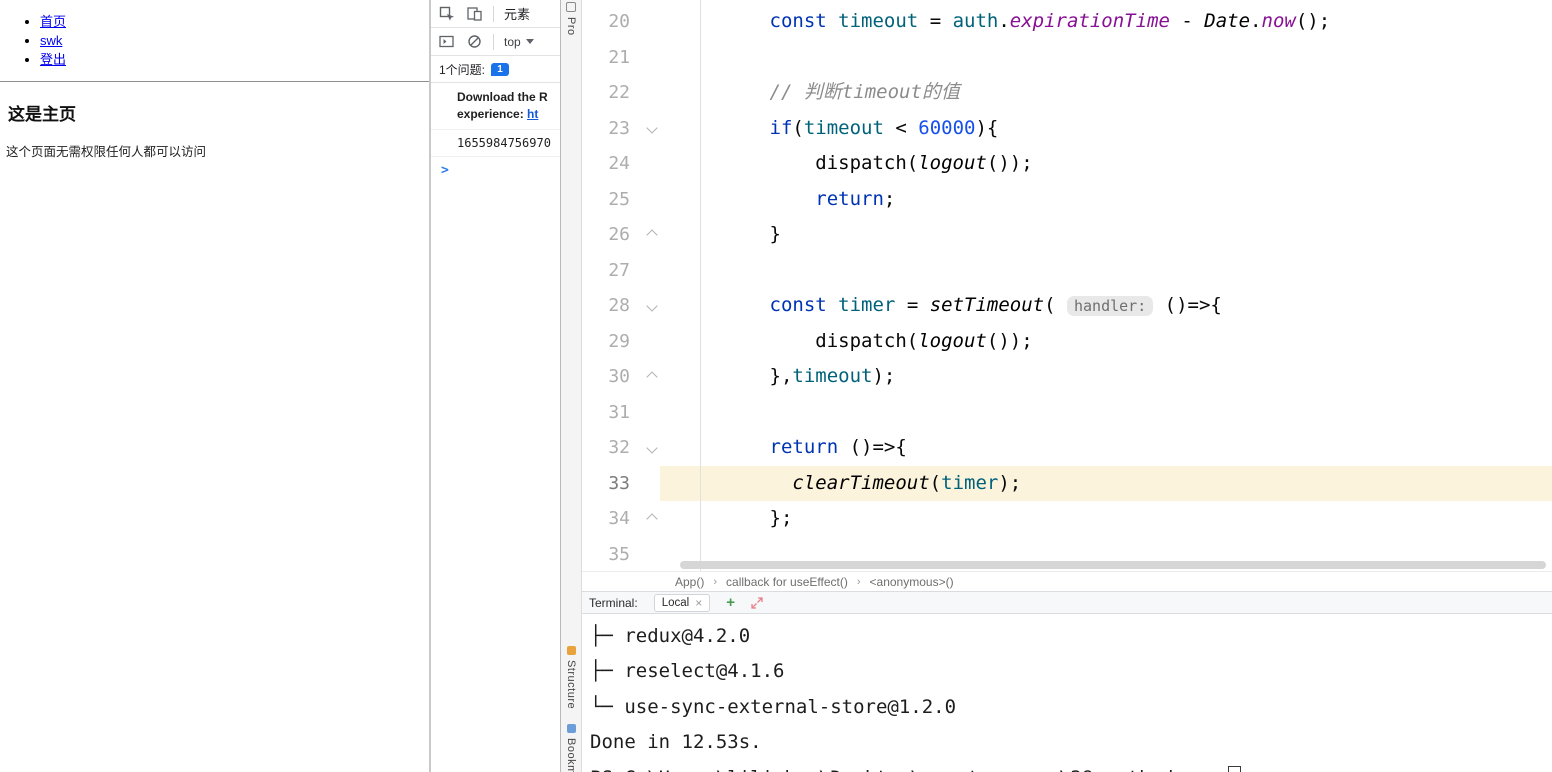  I want to click on code-token-pl: =, so click(935, 21).